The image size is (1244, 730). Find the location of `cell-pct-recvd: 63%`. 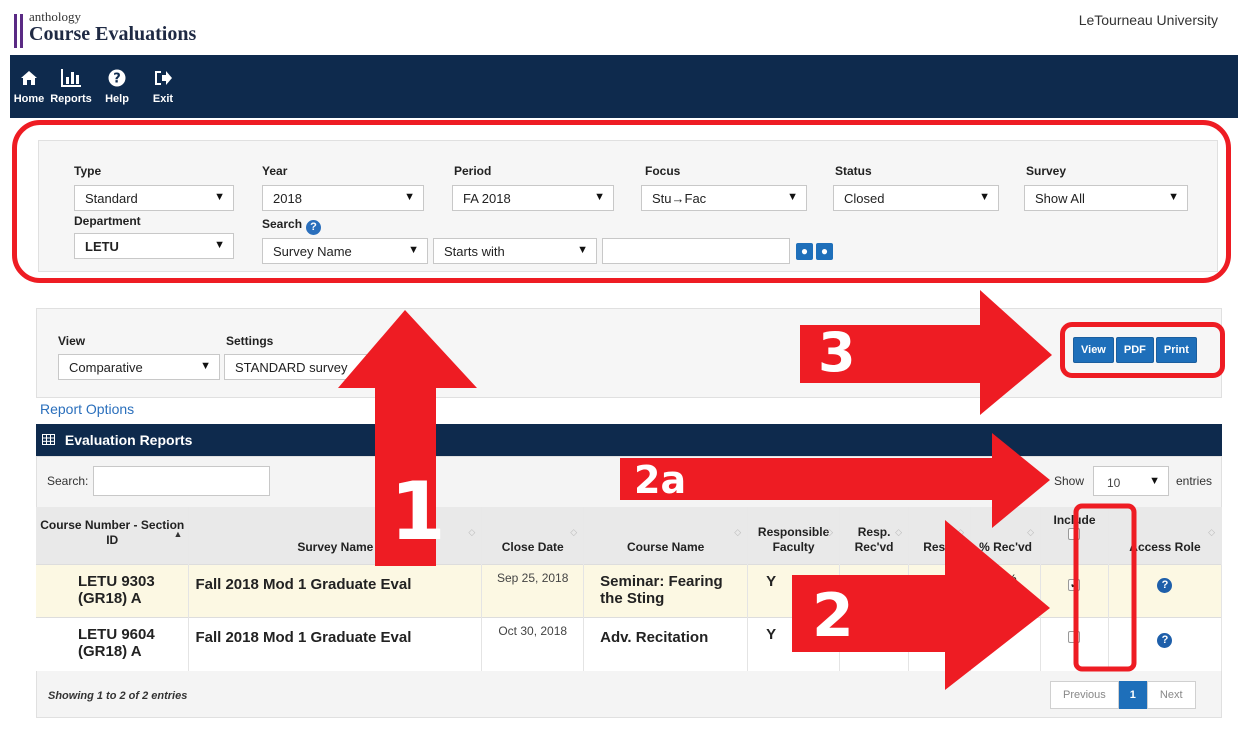

cell-pct-recvd: 63% is located at coordinates (1005, 643).